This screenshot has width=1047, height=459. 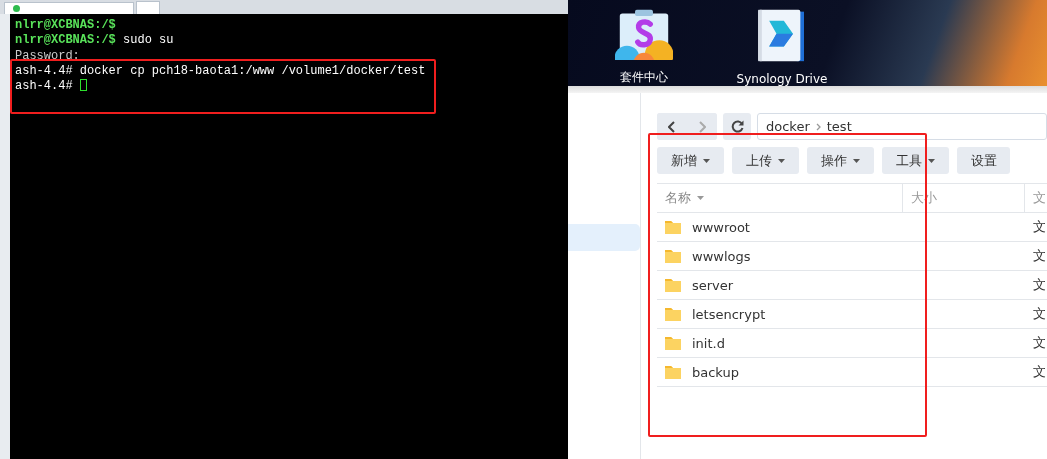 I want to click on shell-command: sudo su, so click(x=148, y=40).